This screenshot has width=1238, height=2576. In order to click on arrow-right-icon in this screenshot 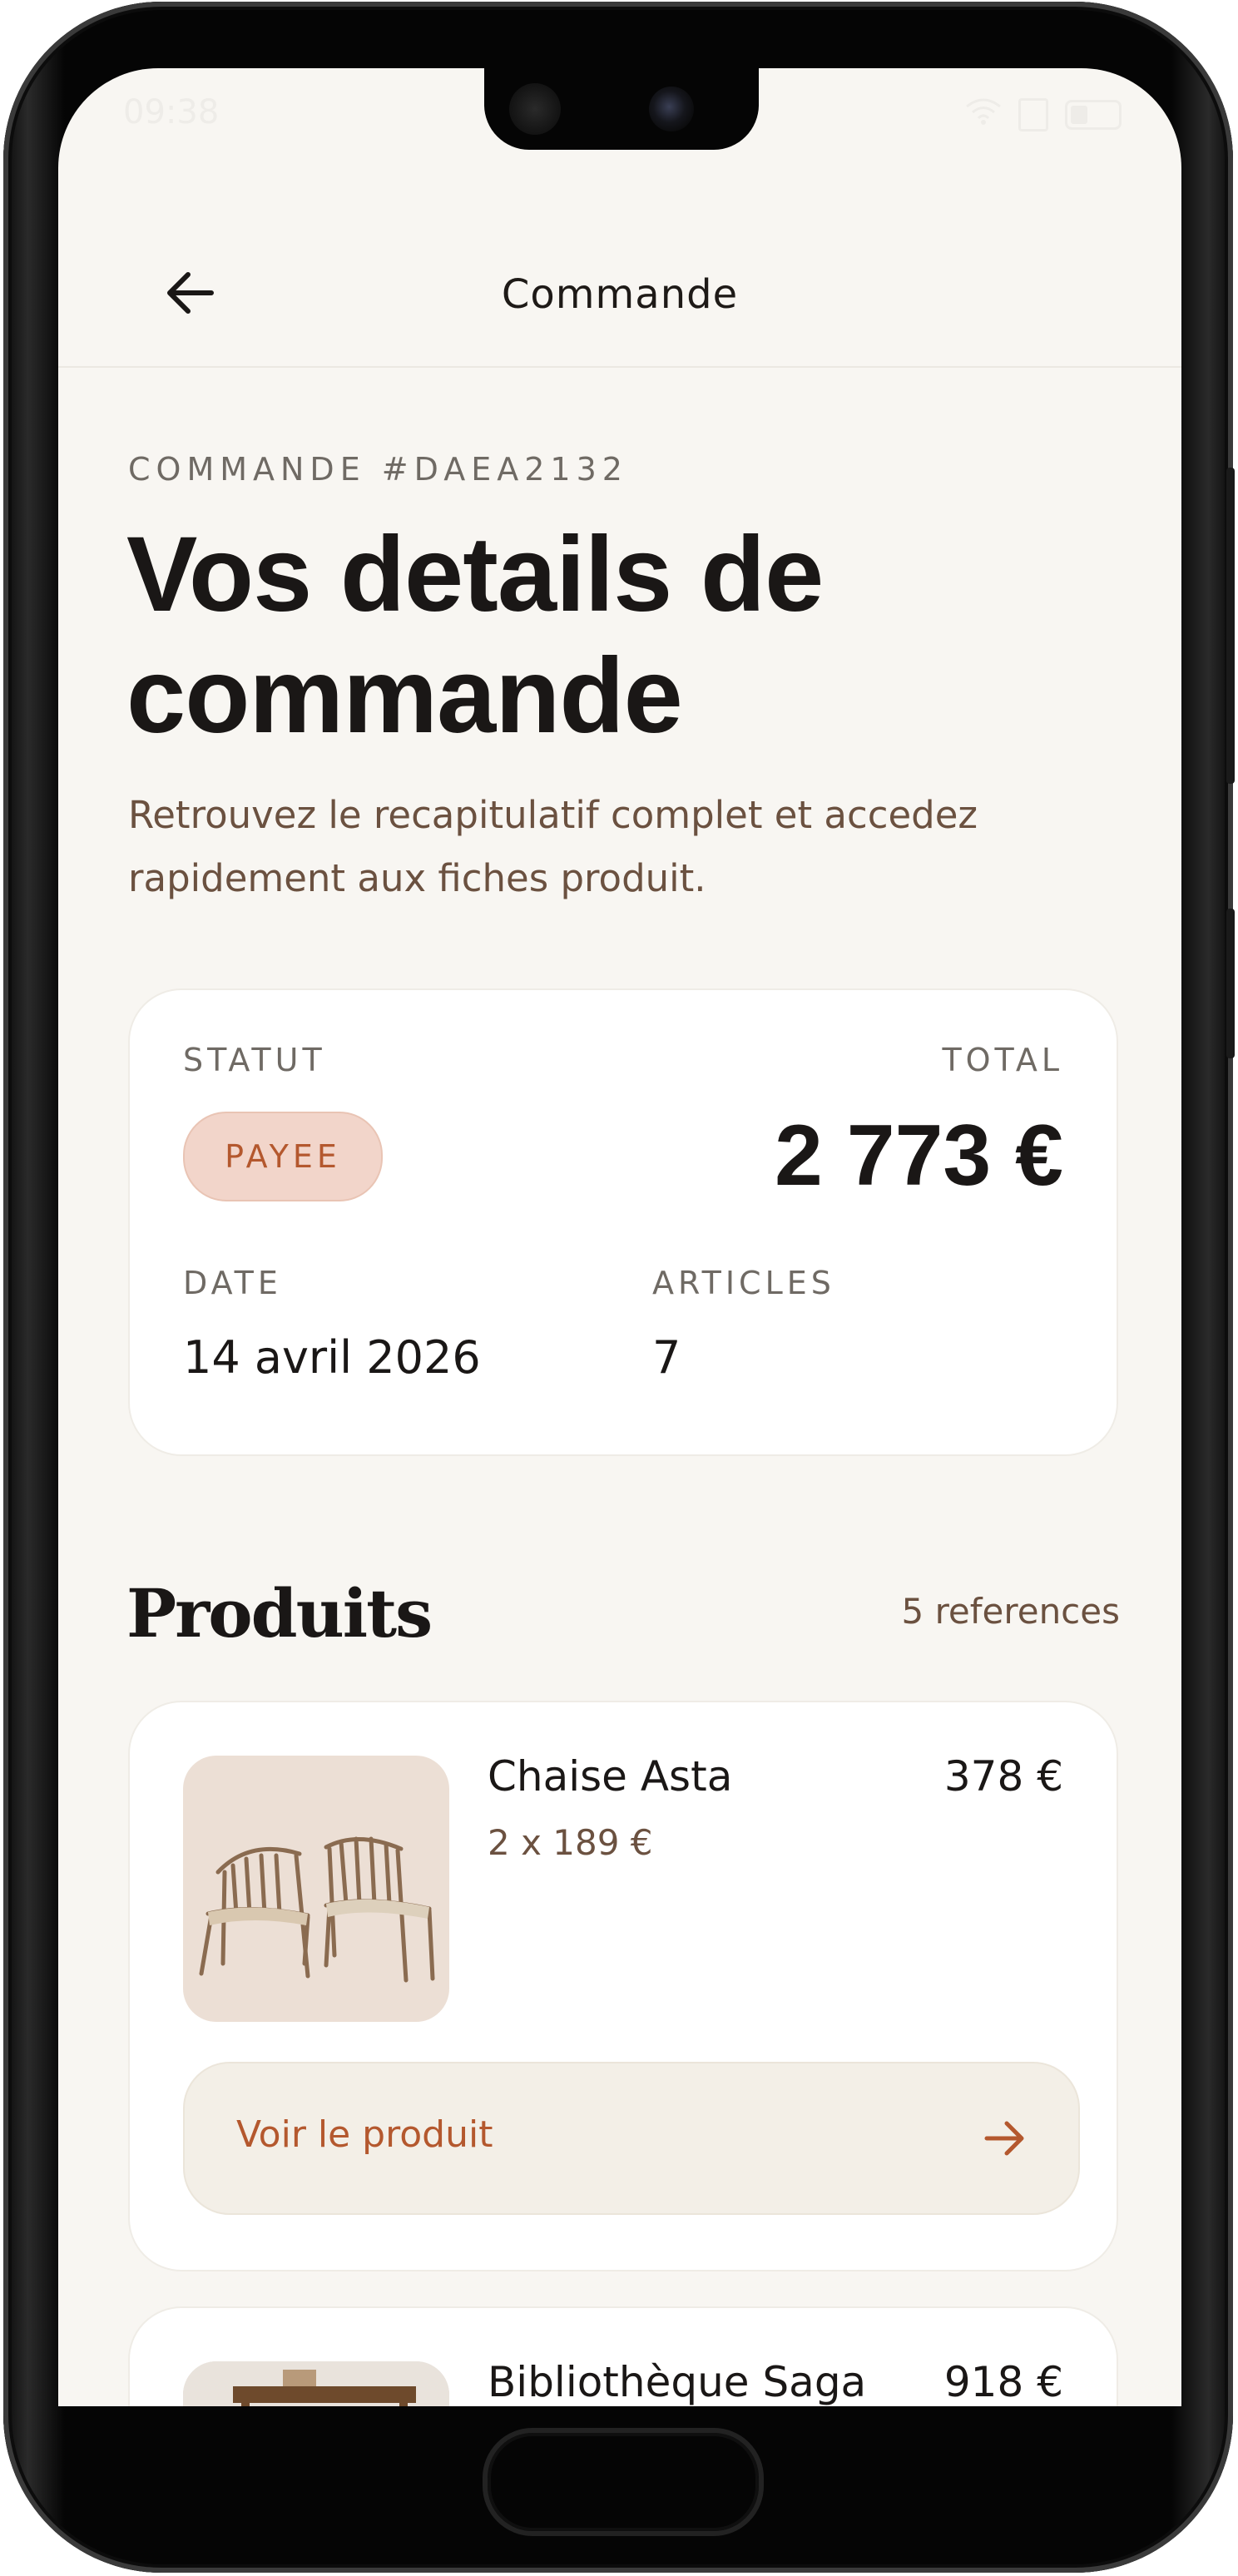, I will do `click(1004, 2139)`.